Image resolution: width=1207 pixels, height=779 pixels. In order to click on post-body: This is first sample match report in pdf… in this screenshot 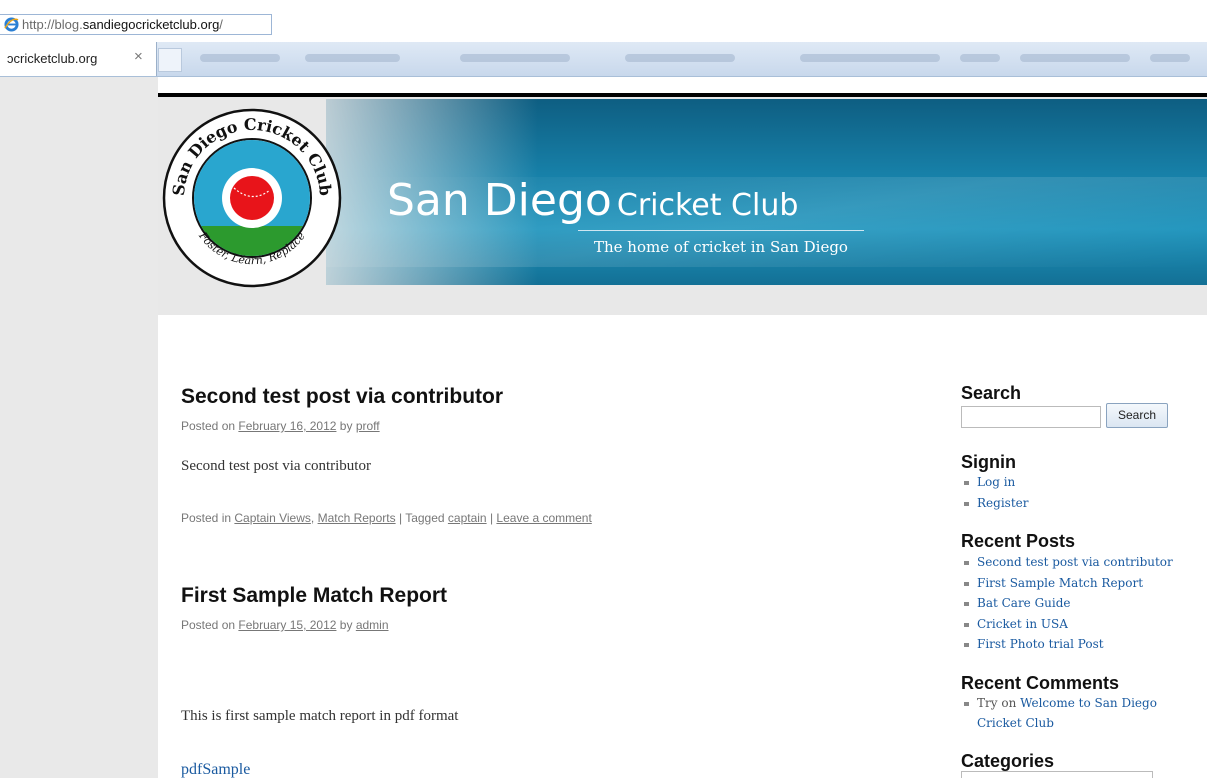, I will do `click(320, 716)`.